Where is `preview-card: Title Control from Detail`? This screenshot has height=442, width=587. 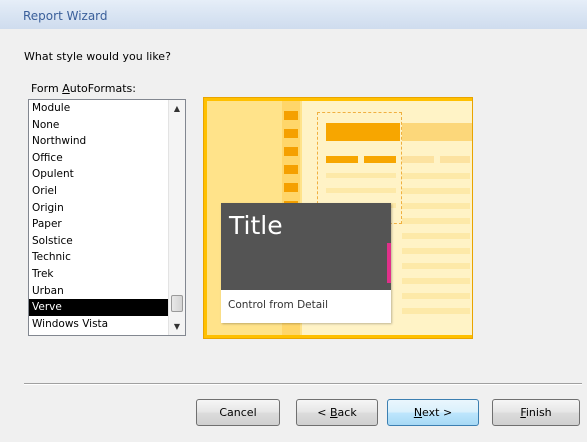 preview-card: Title Control from Detail is located at coordinates (306, 263).